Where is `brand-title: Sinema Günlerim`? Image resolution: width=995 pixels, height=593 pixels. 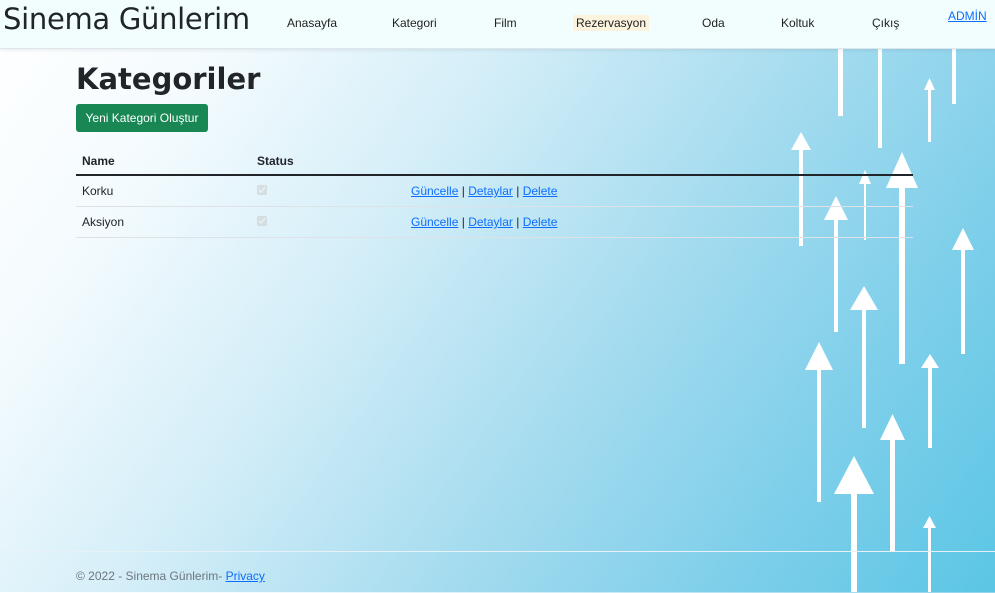
brand-title: Sinema Günlerim is located at coordinates (126, 19).